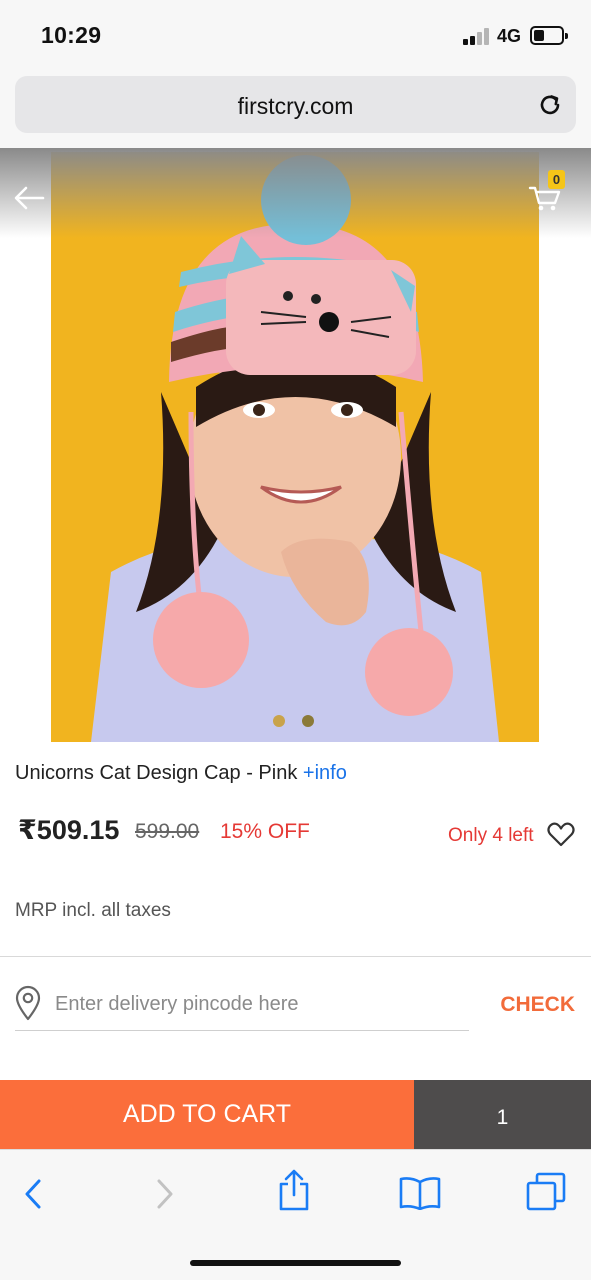  What do you see at coordinates (156, 773) in the screenshot?
I see `product-title: Unicorns Cat Design Cap - Pink` at bounding box center [156, 773].